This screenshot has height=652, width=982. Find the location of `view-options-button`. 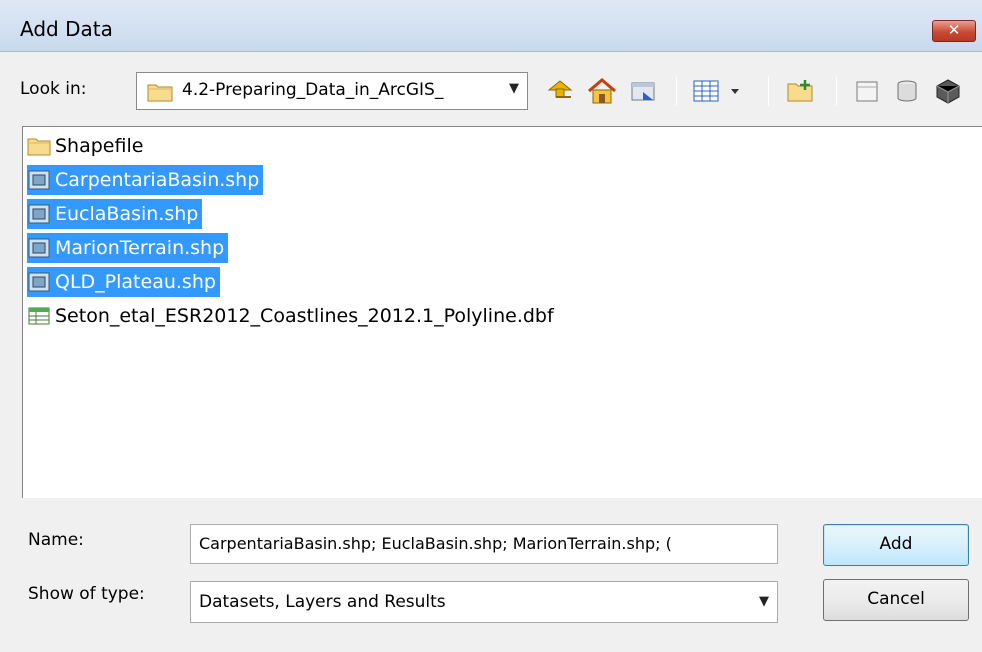

view-options-button is located at coordinates (719, 91).